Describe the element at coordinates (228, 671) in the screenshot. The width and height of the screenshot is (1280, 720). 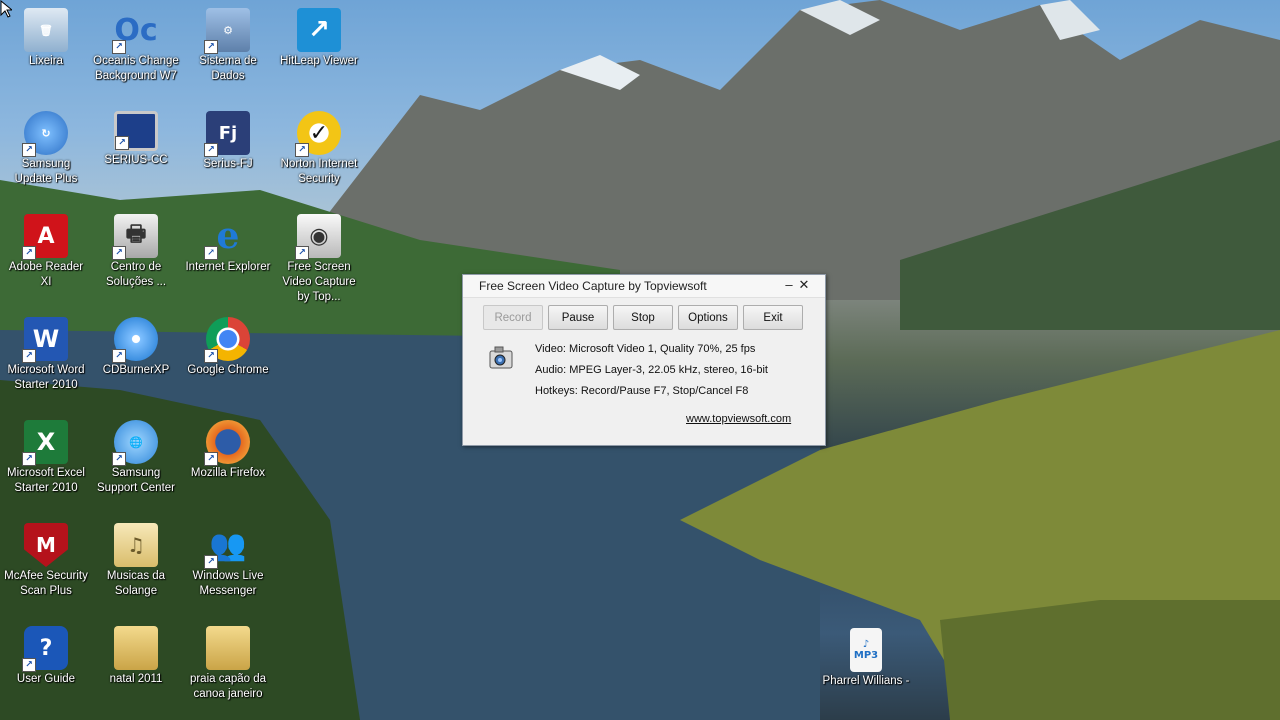
I see `desktop-icon-praia-capao: praia capão da canoa janeiro` at that location.